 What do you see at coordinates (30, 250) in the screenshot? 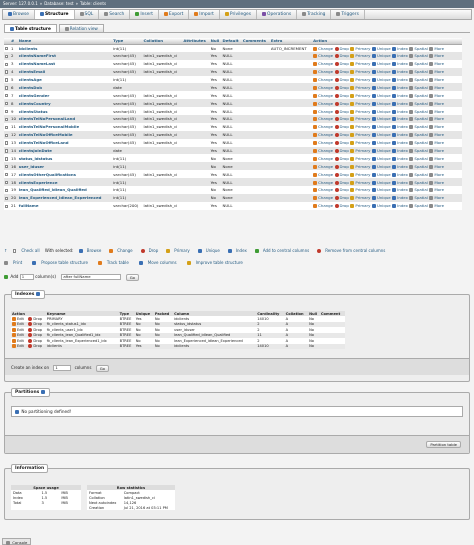
I see `check-all-link: Check all` at bounding box center [30, 250].